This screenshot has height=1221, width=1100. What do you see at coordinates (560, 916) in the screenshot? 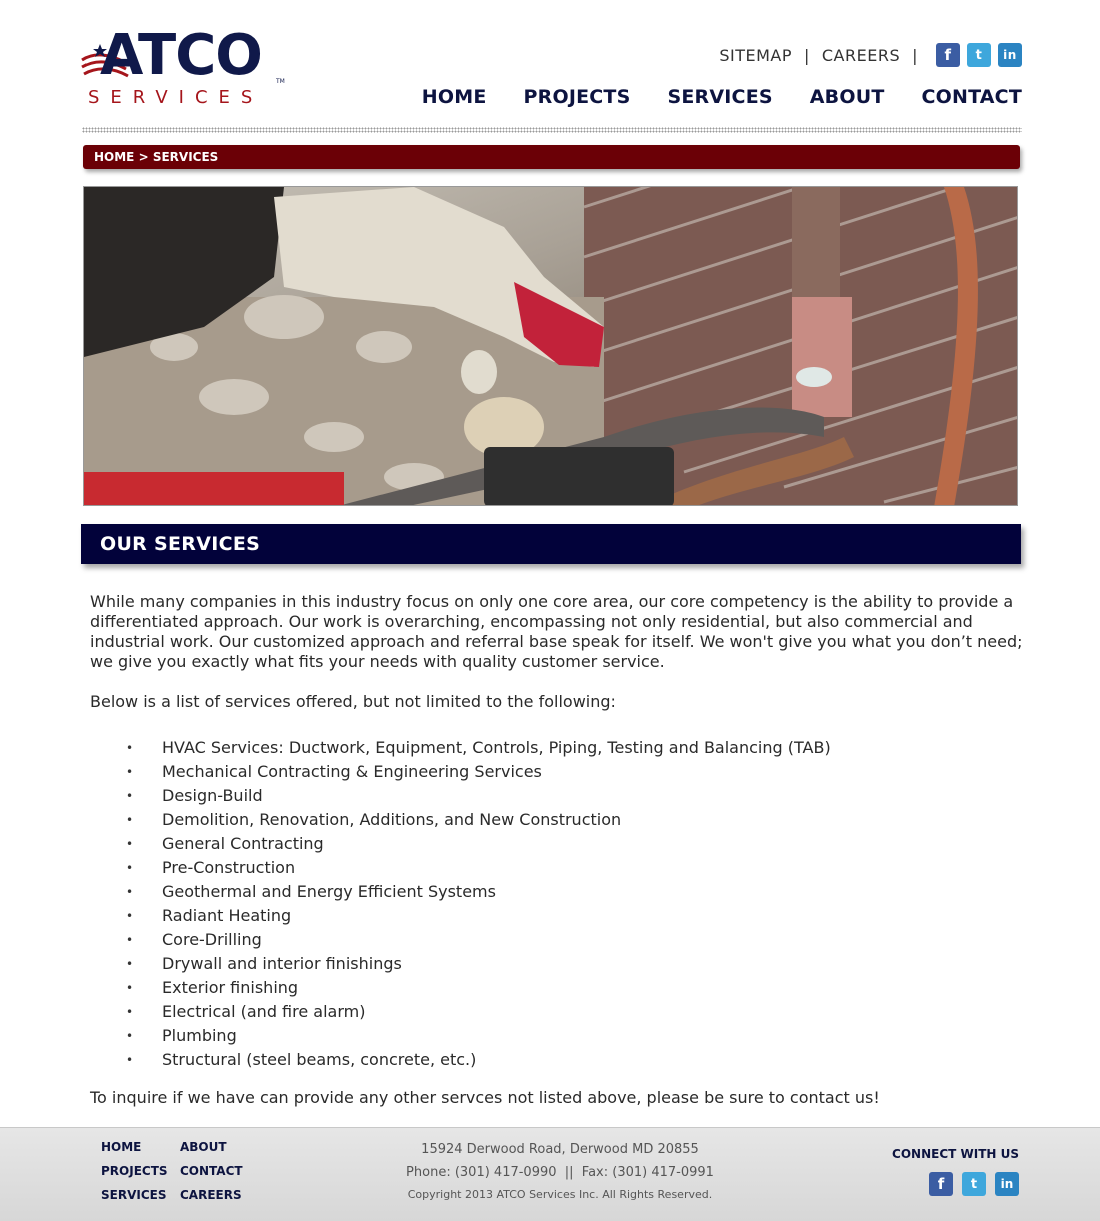
I see `list-item: • Radiant Heating` at bounding box center [560, 916].